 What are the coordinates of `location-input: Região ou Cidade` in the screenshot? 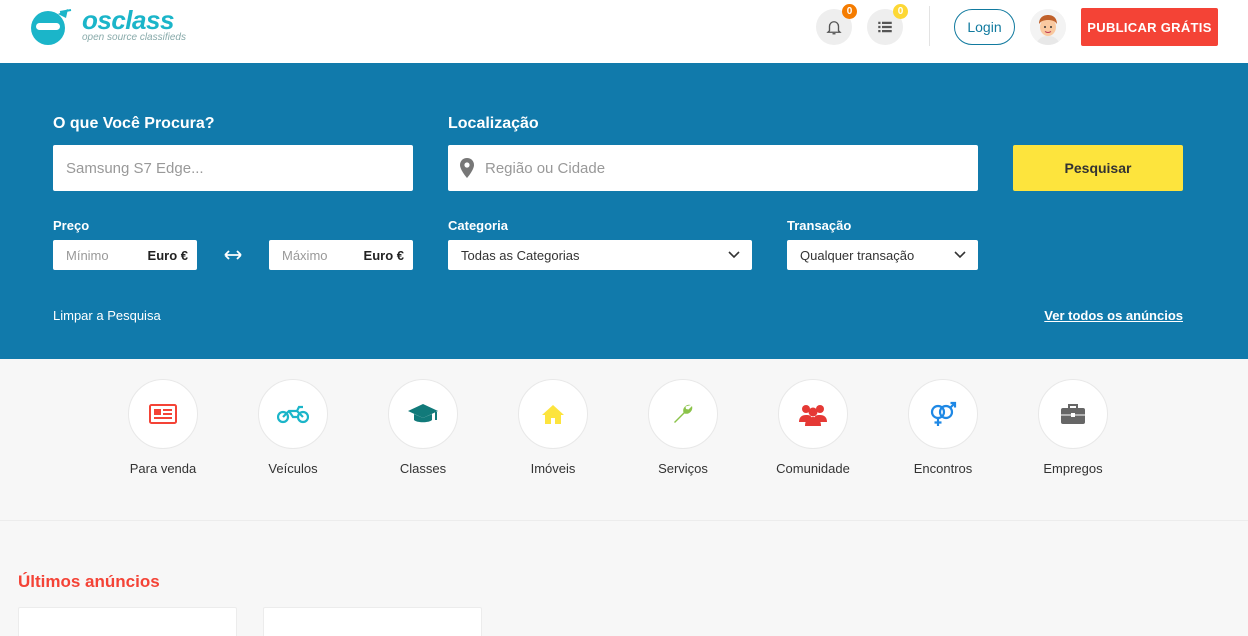 It's located at (713, 168).